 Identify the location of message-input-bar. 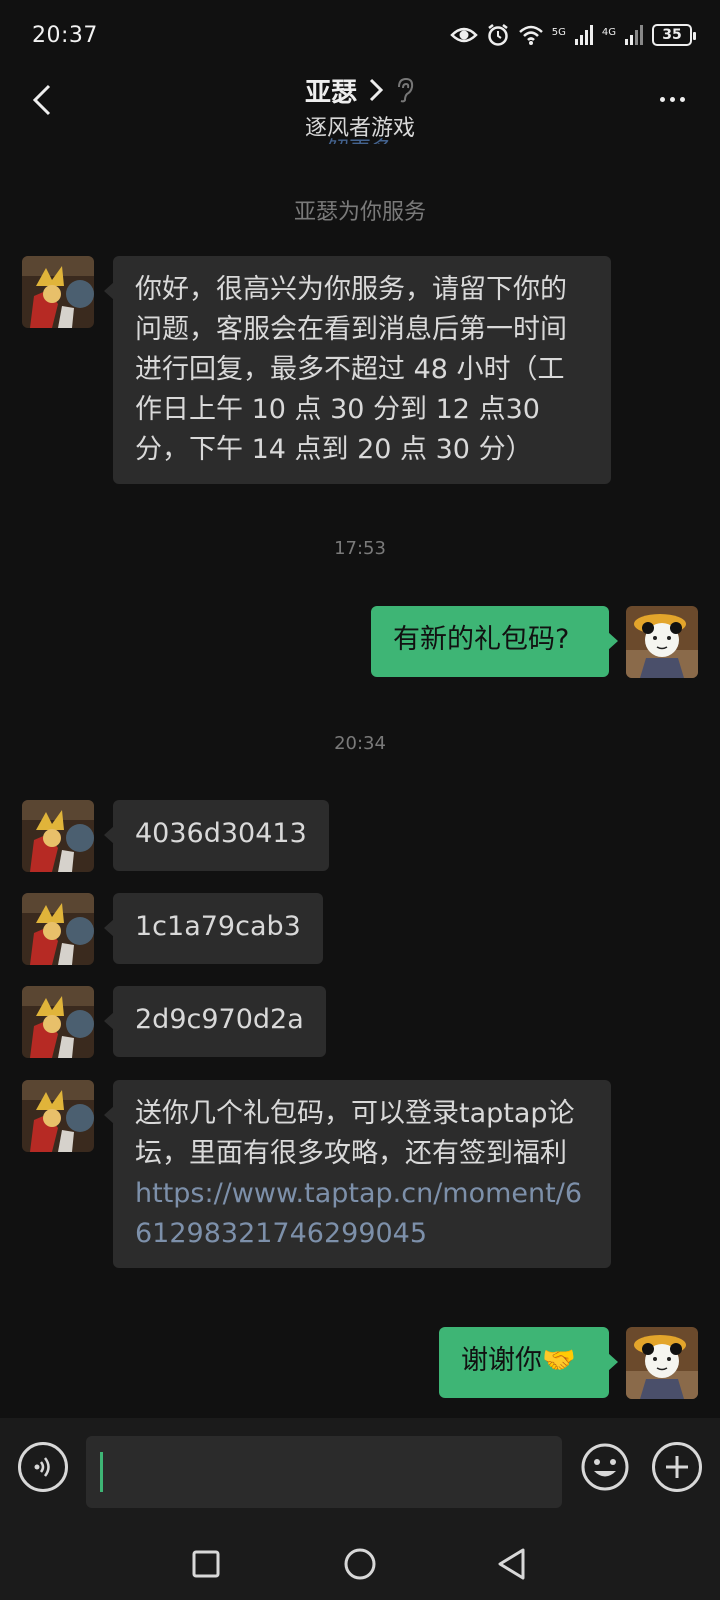
(360, 1473).